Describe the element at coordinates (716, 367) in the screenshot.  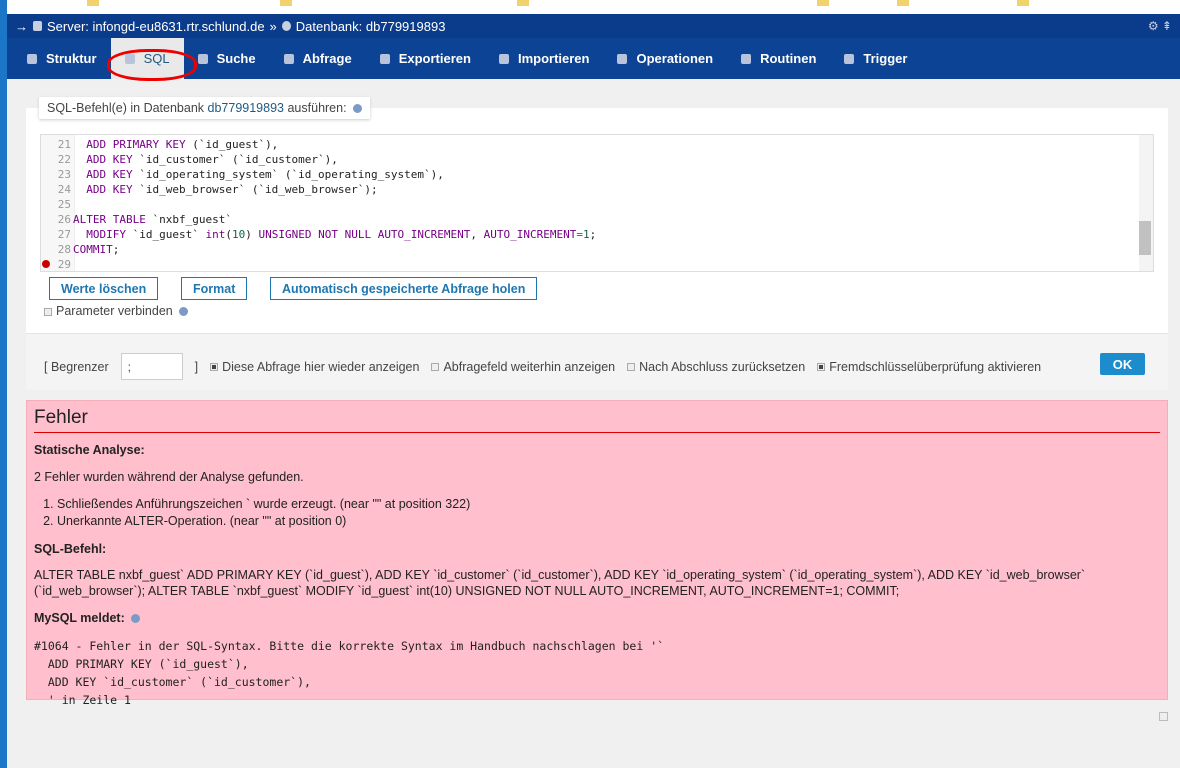
I see `rollback-option: Nach Abschluss zurücksetzen` at that location.